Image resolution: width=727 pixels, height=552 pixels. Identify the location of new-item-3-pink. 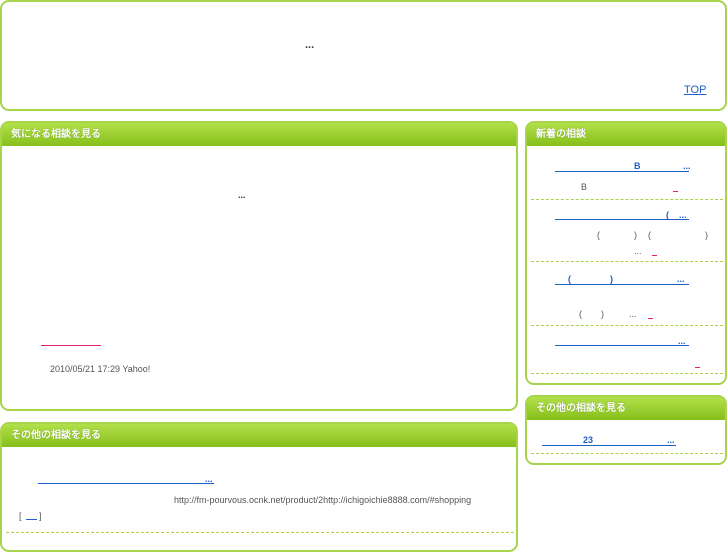
(650, 318).